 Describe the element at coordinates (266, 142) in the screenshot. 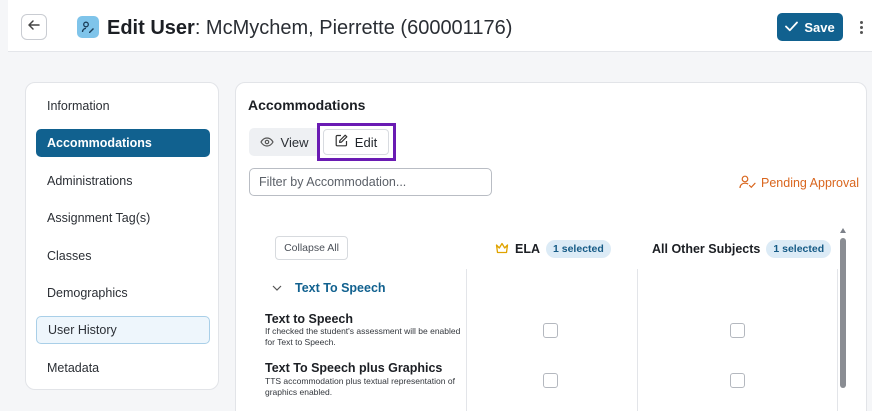

I see `eye-icon` at that location.